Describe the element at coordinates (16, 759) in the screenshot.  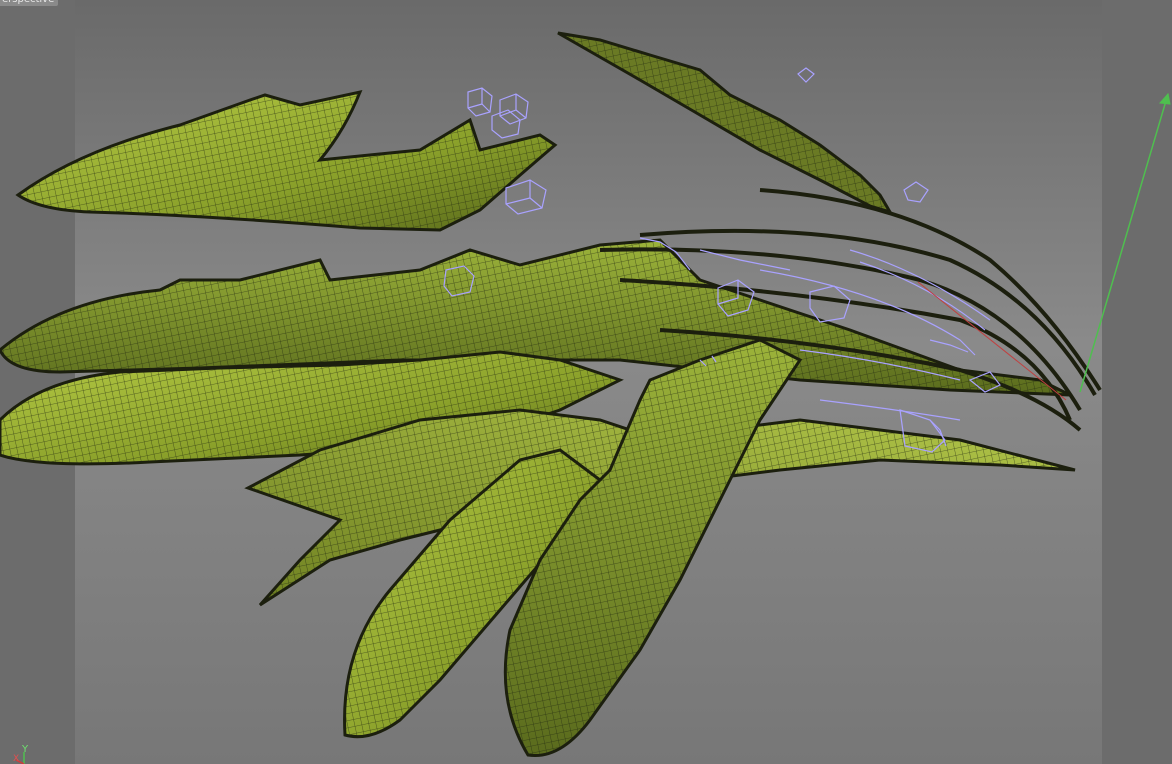
I see `axis-x-label: X` at that location.